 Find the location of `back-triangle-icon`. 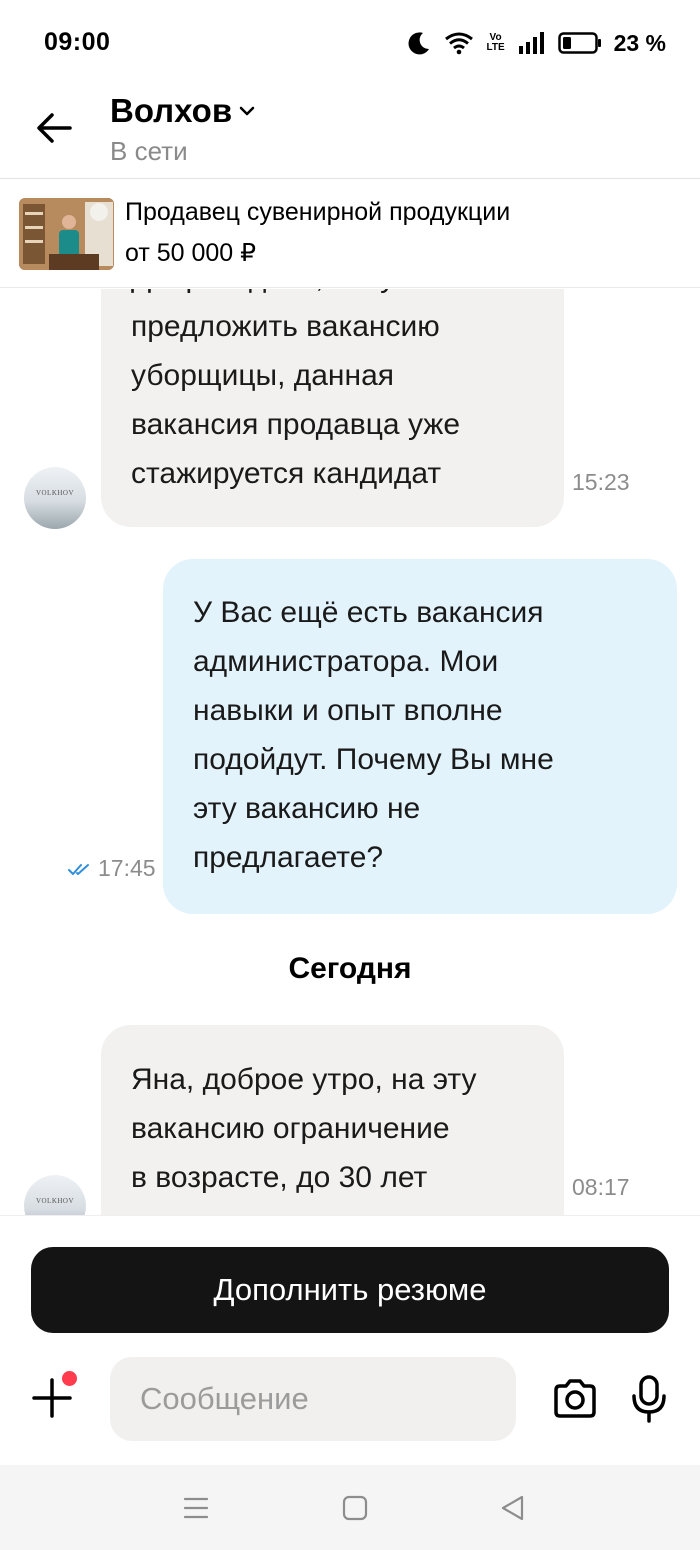

back-triangle-icon is located at coordinates (513, 1508).